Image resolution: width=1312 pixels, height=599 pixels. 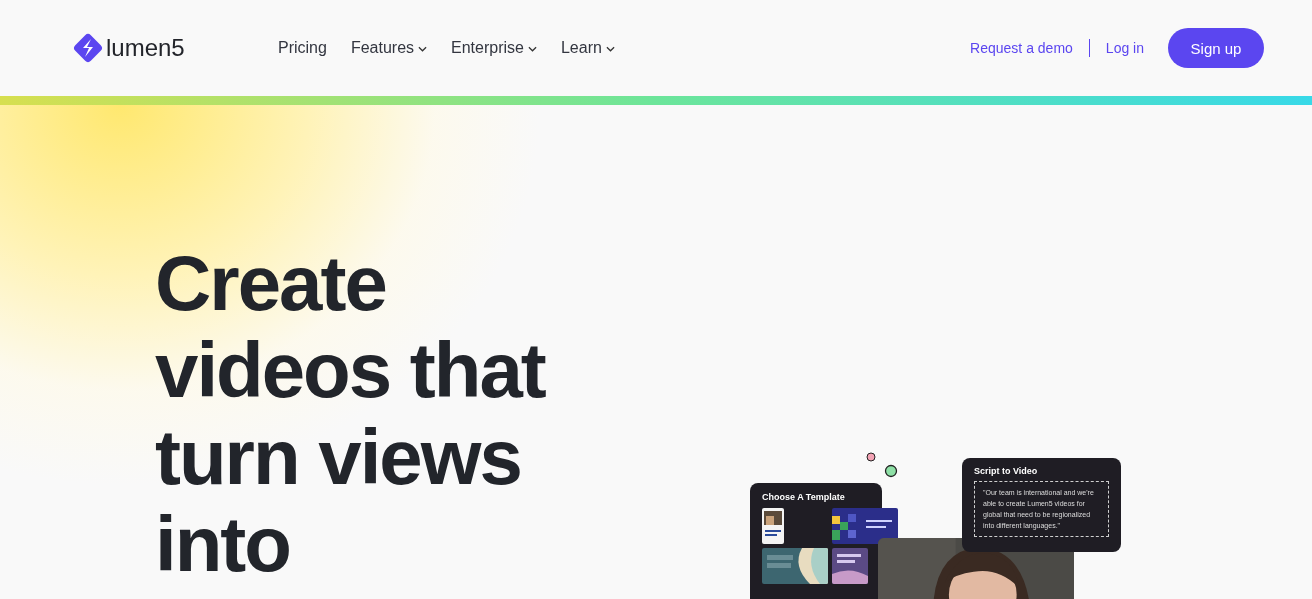 What do you see at coordinates (494, 48) in the screenshot?
I see `nav-link: Enterprise` at bounding box center [494, 48].